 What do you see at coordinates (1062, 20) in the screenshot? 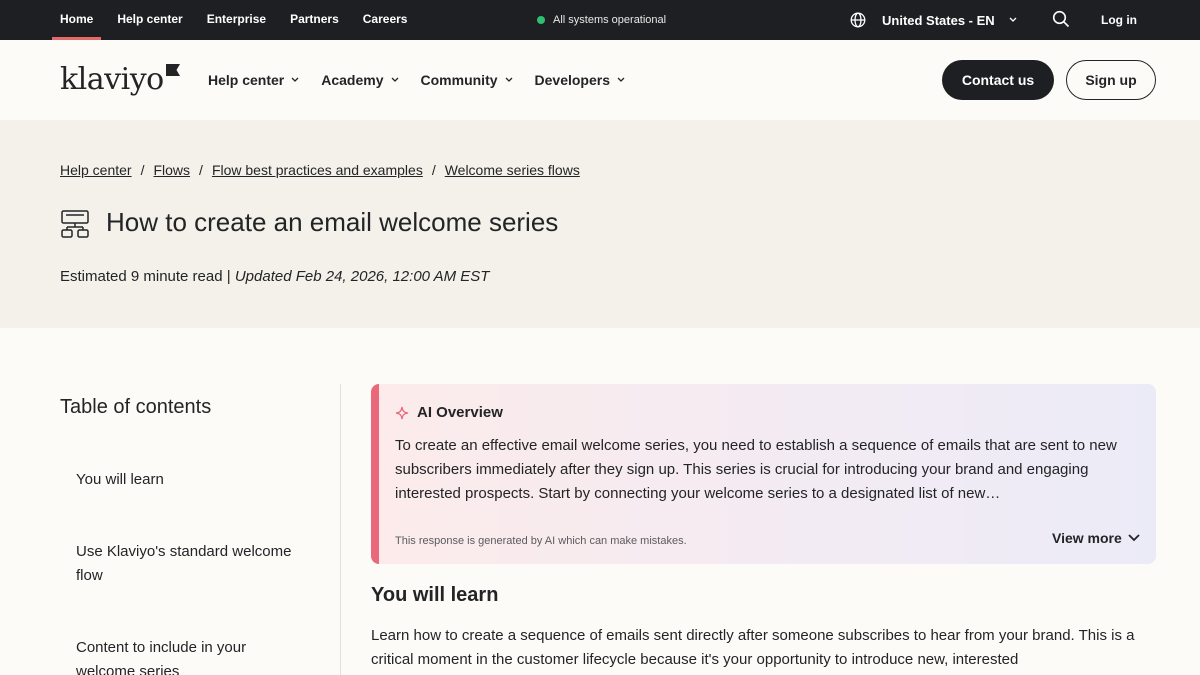
I see `search-icon` at bounding box center [1062, 20].